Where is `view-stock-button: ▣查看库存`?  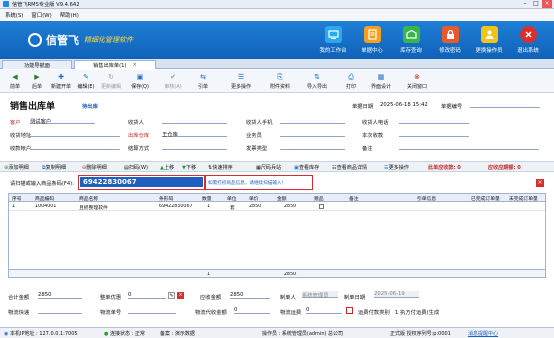 view-stock-button: ▣查看库存 is located at coordinates (306, 167).